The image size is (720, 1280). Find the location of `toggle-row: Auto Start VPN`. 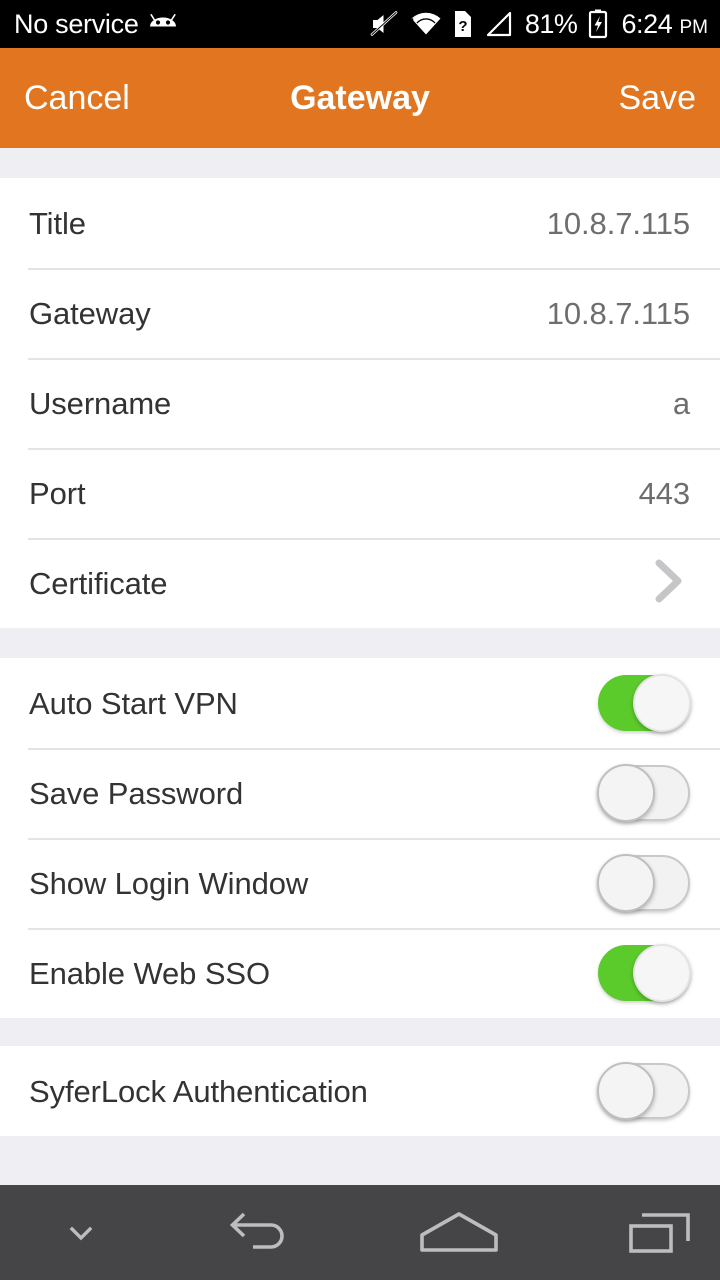

toggle-row: Auto Start VPN is located at coordinates (360, 703).